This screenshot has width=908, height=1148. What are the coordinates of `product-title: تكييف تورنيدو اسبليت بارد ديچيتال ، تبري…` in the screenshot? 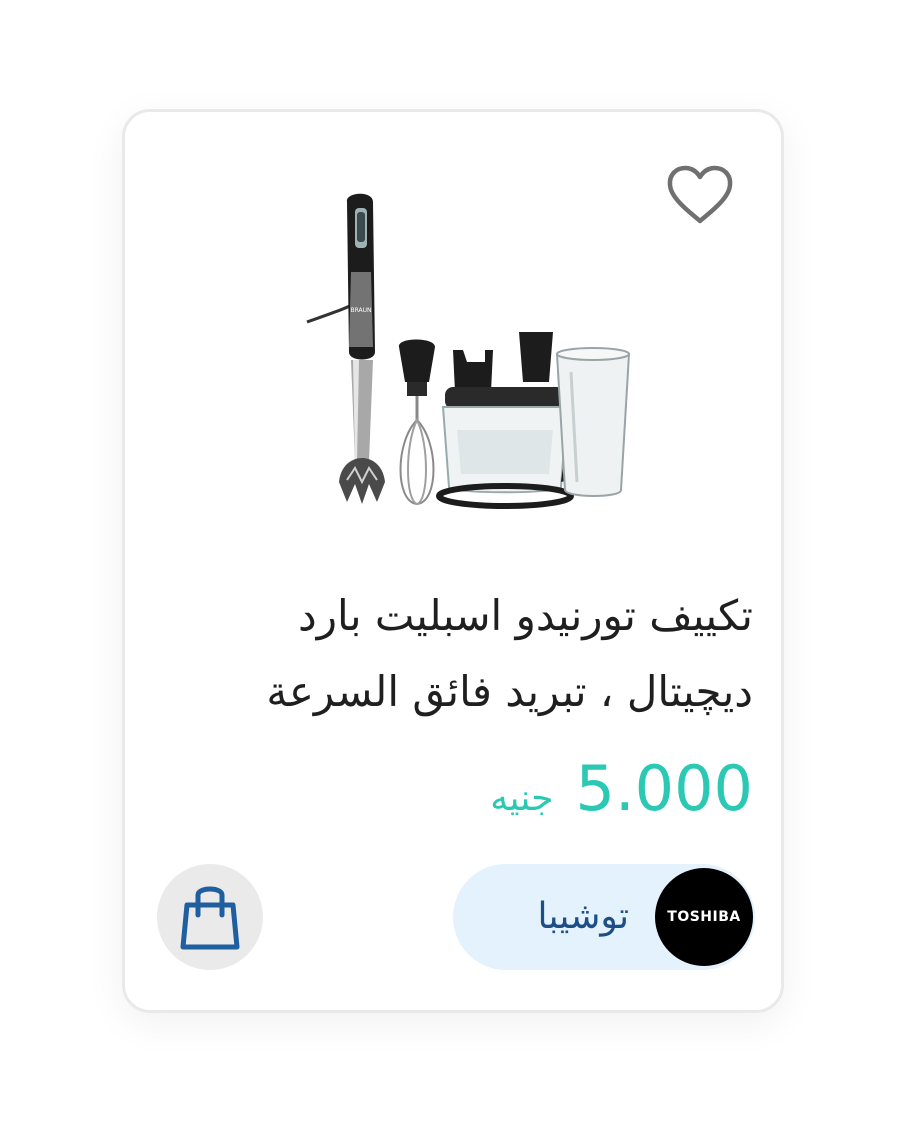 It's located at (459, 654).